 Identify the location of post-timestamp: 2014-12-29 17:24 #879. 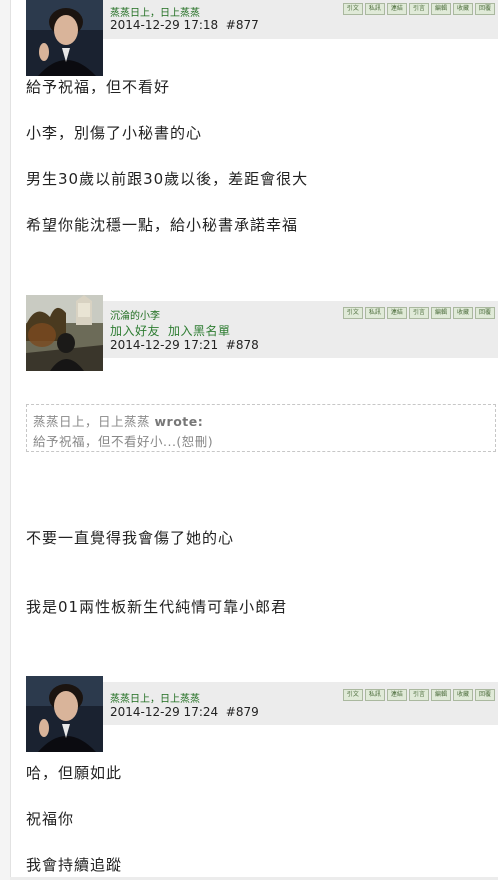
(184, 712).